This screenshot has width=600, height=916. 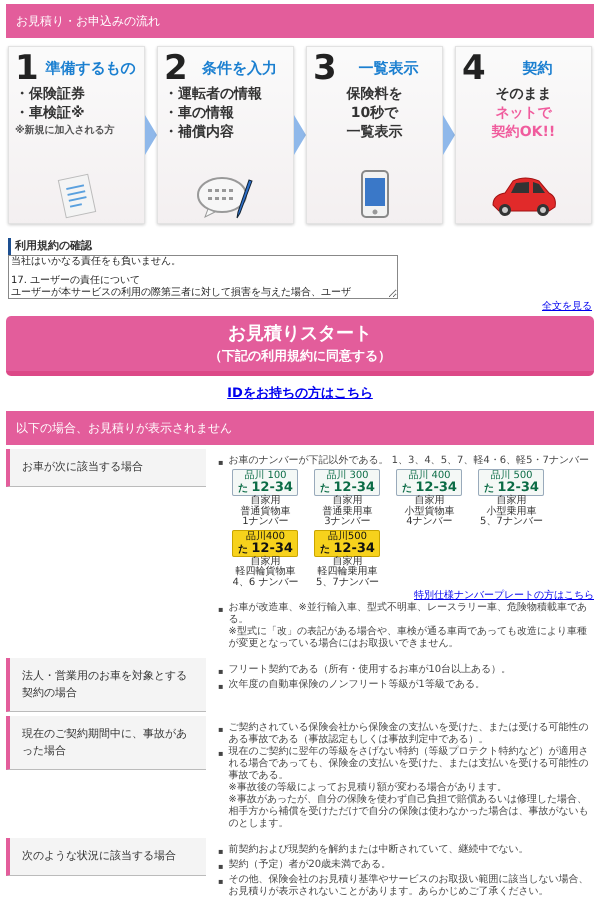 I want to click on full-text-link: 全文を見る, so click(x=567, y=306).